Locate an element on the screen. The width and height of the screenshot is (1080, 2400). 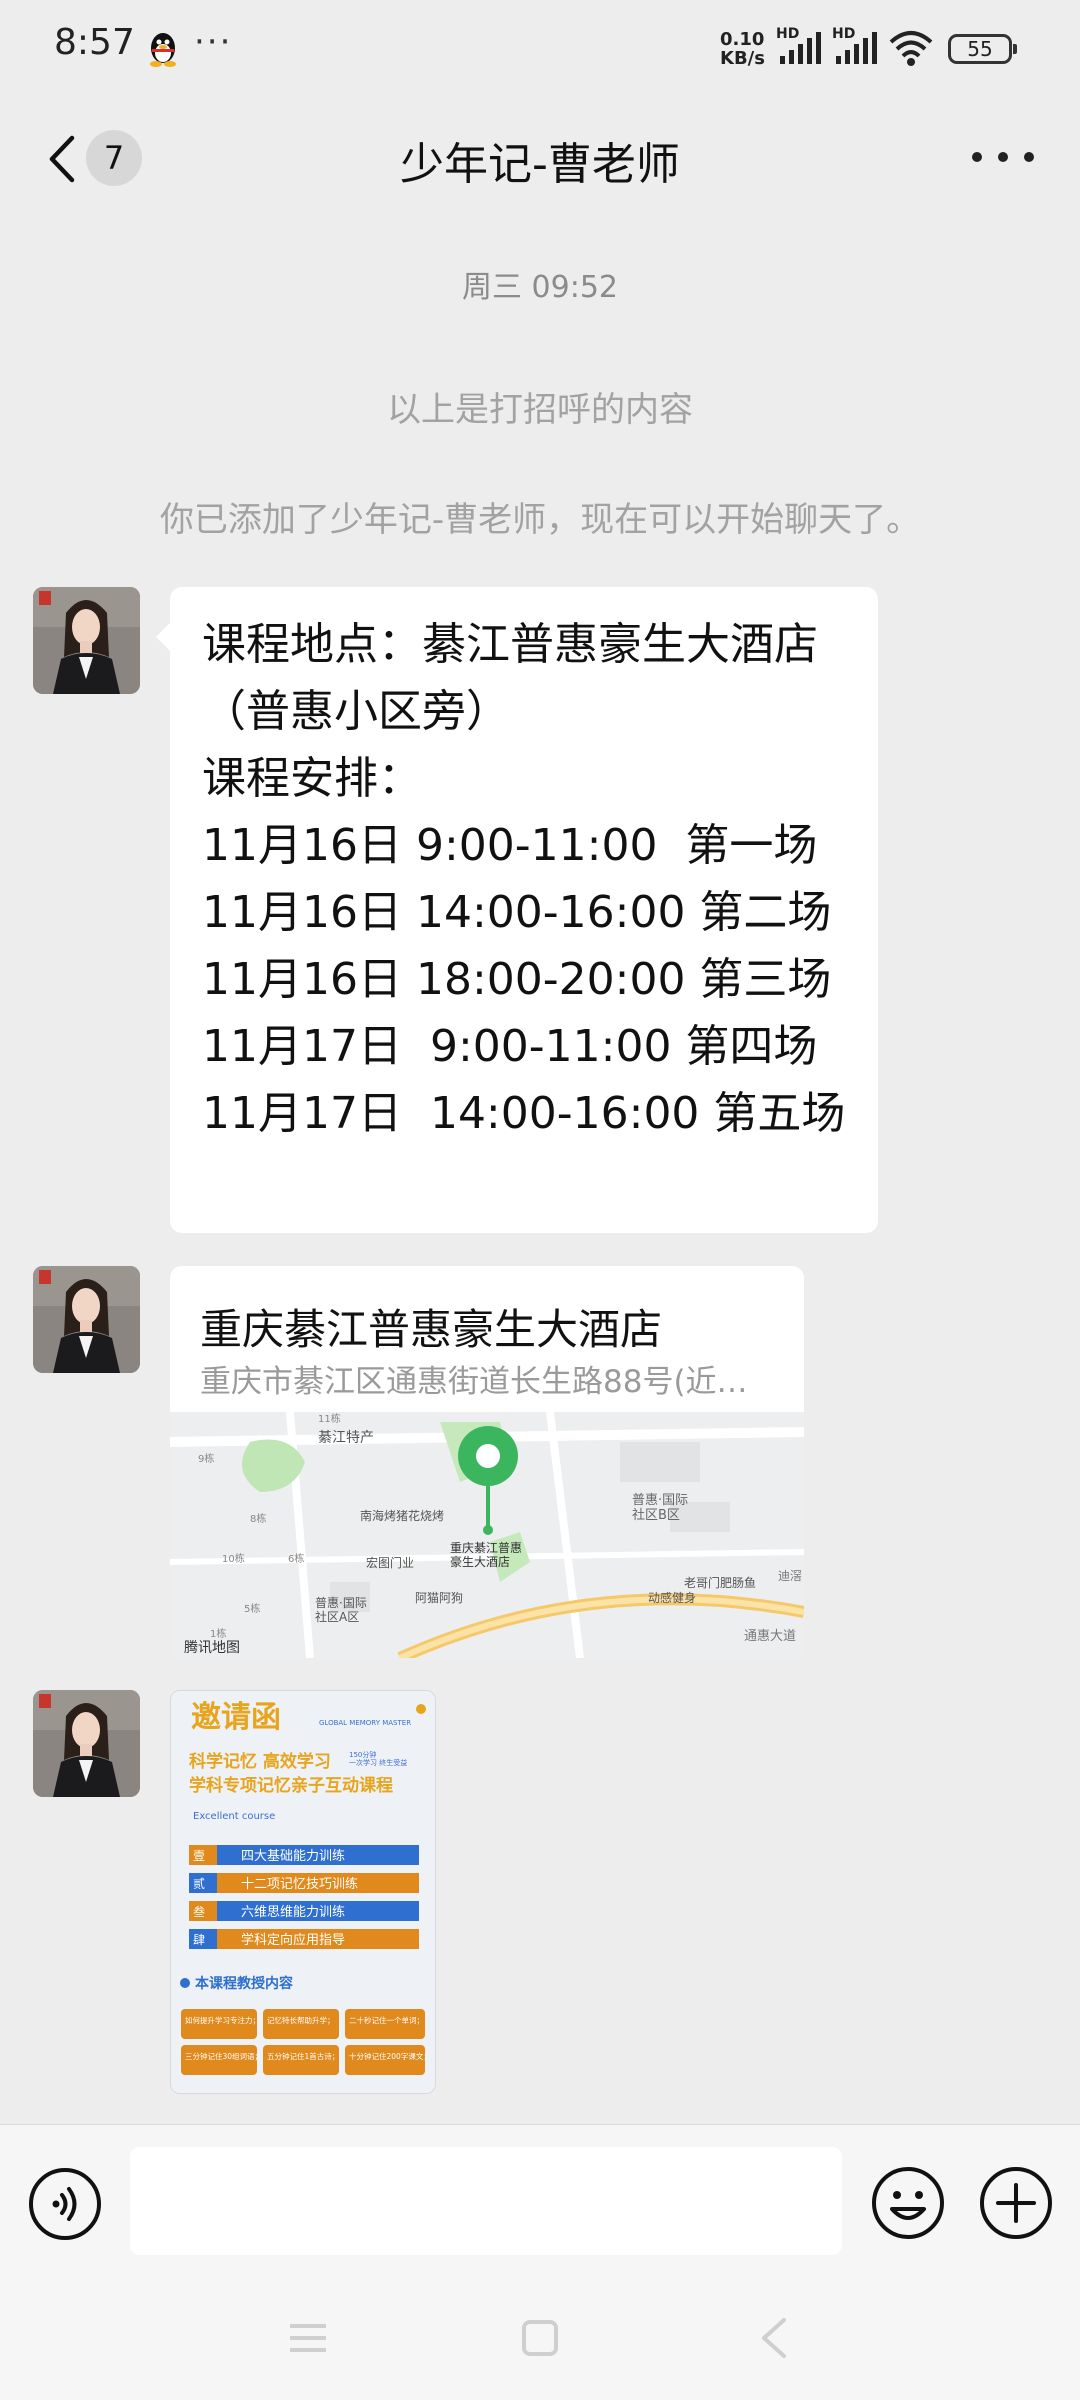
system-message-added: 你已添加了少年记-曹老师，现在可以开始聊天了。 is located at coordinates (540, 520).